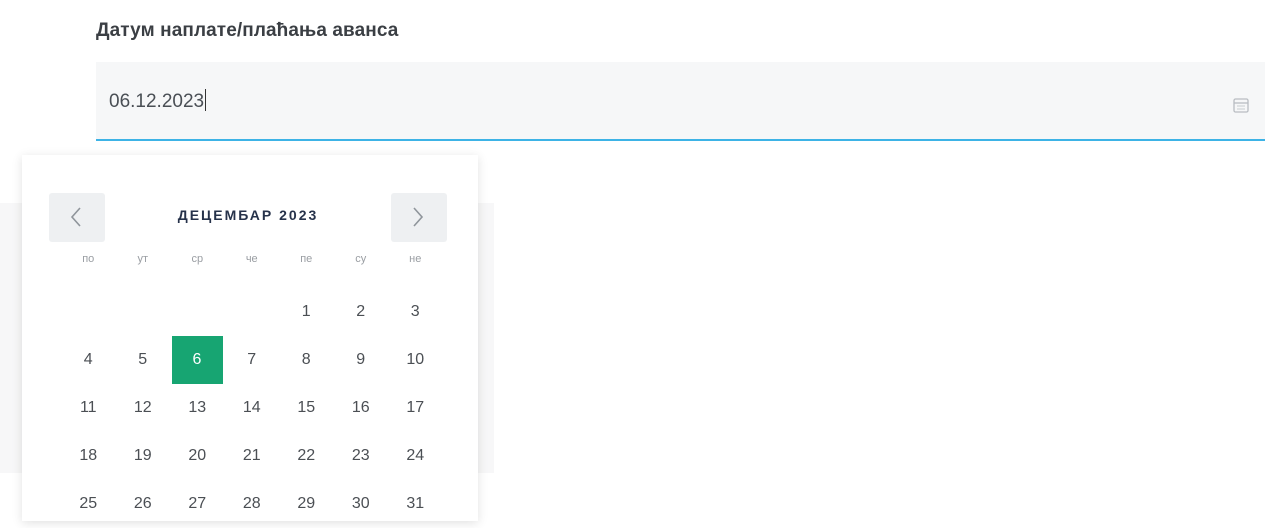 Image resolution: width=1265 pixels, height=528 pixels. I want to click on day-cell: 15, so click(306, 408).